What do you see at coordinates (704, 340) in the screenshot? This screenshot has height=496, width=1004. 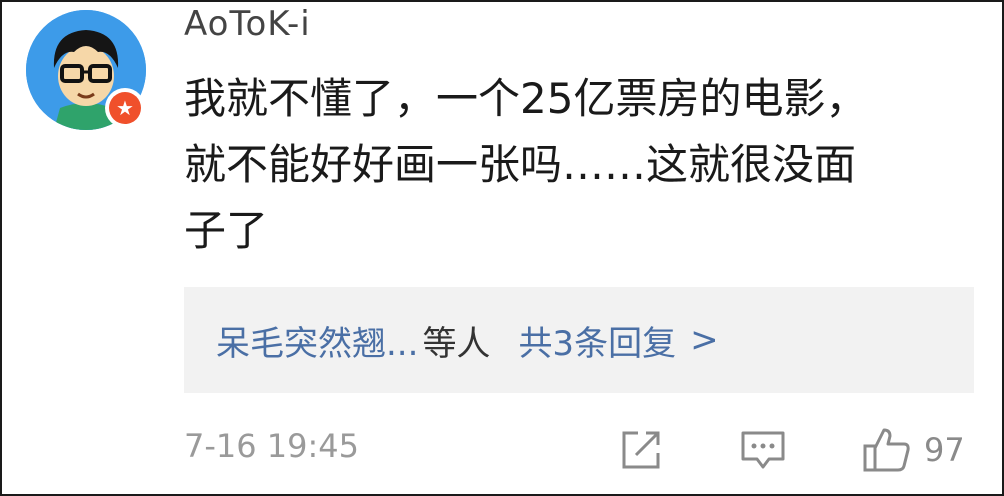 I see `chevron-right-icon: >` at bounding box center [704, 340].